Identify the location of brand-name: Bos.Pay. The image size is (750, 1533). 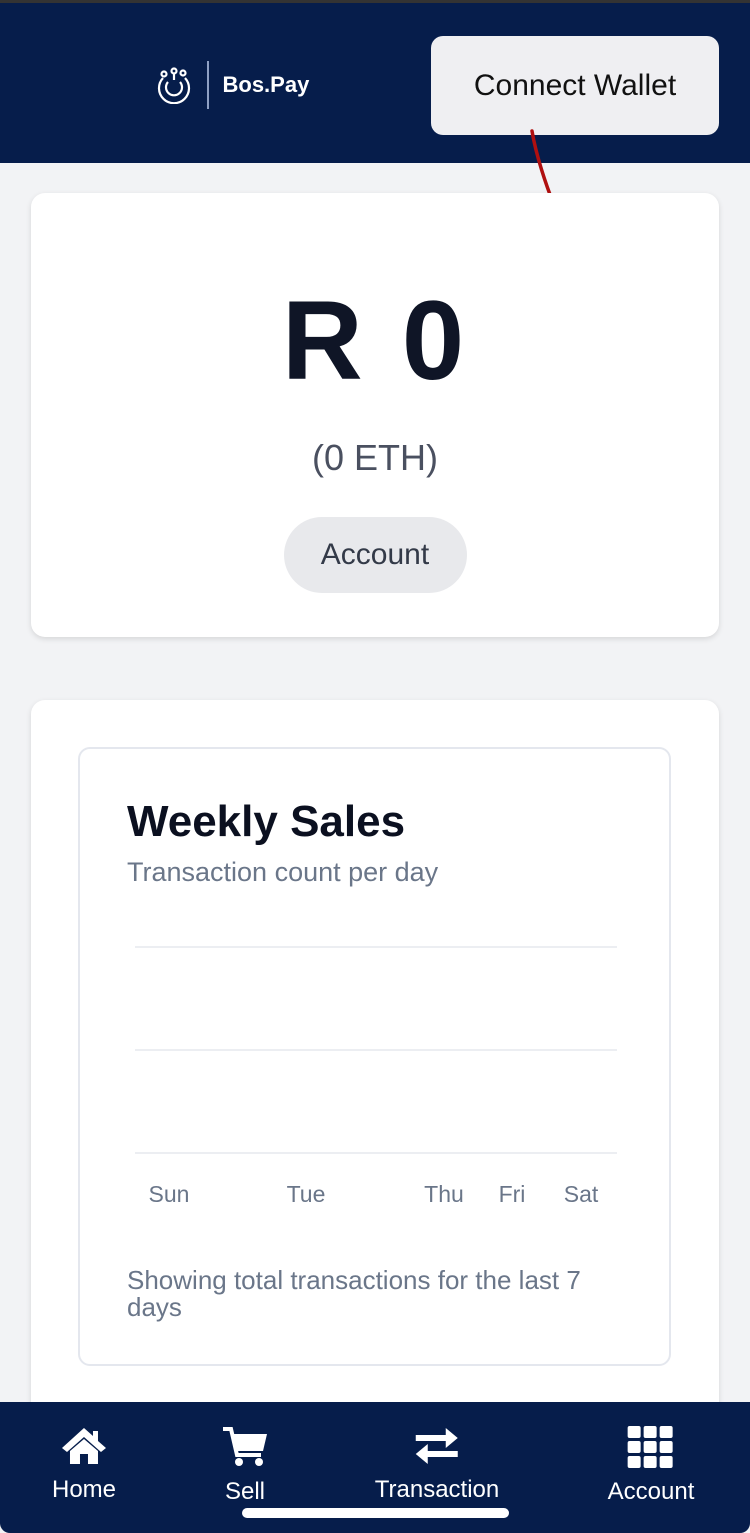
(266, 84).